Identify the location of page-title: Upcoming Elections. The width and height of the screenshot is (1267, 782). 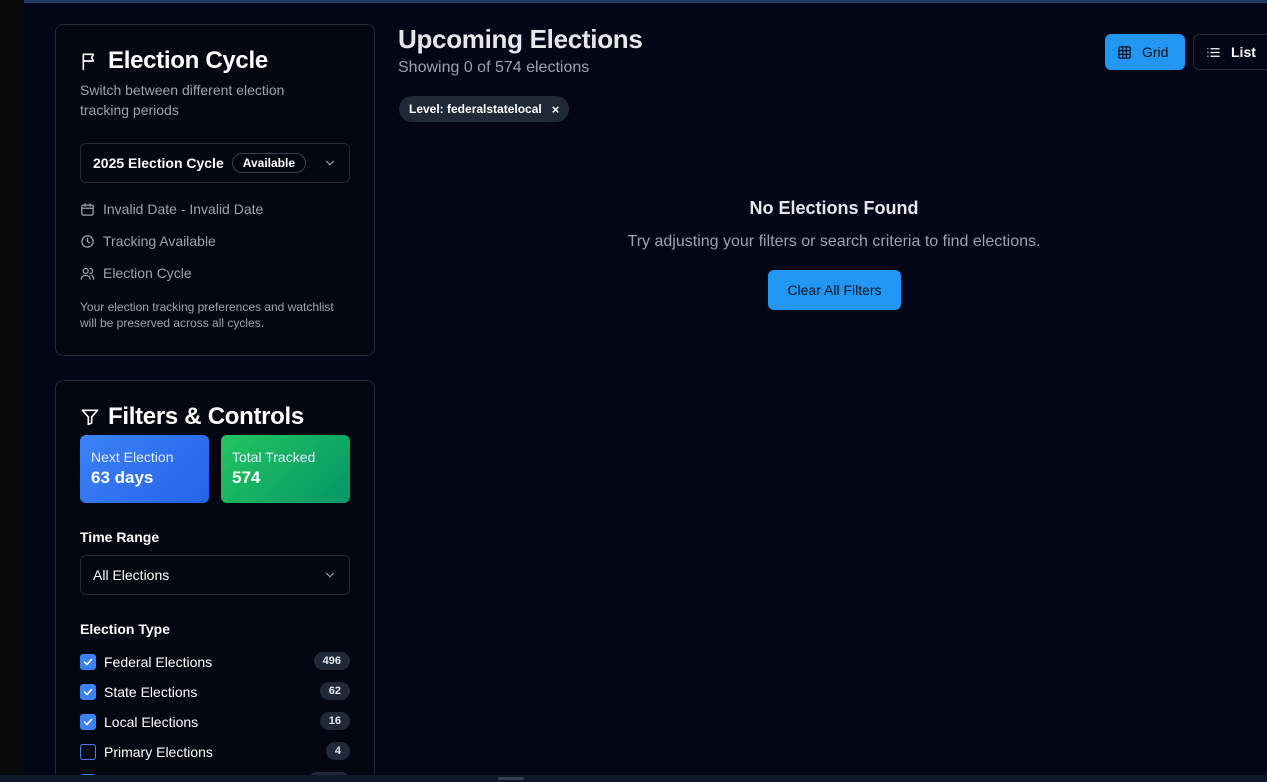
(520, 39).